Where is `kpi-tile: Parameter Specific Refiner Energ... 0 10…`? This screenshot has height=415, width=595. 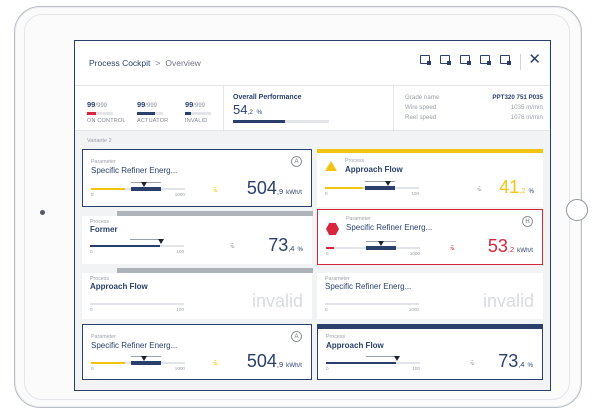 kpi-tile: Parameter Specific Refiner Energ... 0 10… is located at coordinates (430, 296).